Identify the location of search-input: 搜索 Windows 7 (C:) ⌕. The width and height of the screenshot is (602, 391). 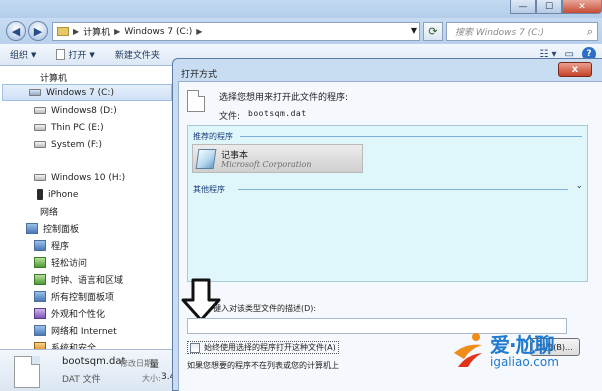
(522, 31).